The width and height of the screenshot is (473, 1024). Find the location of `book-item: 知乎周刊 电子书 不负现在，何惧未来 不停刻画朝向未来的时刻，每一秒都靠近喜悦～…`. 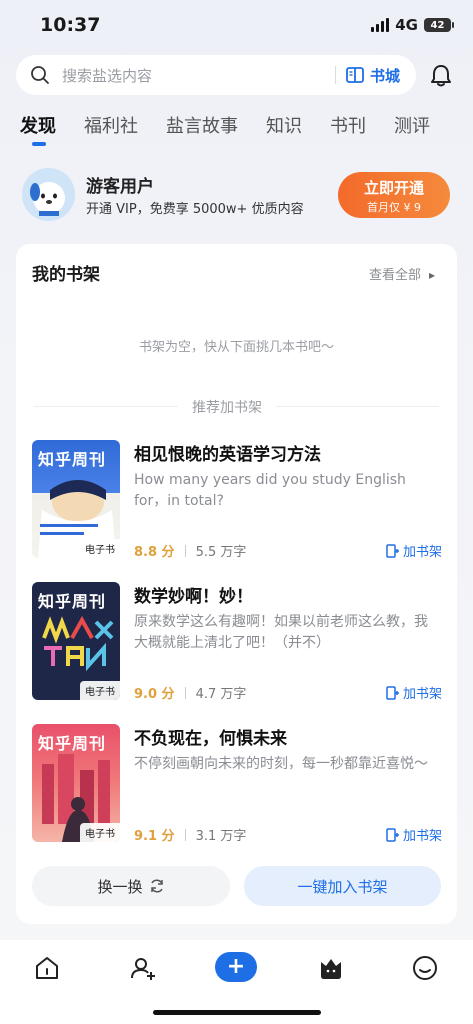

book-item: 知乎周刊 电子书 不负现在，何惧未来 不停刻画朝向未来的时刻，每一秒都靠近喜悦～… is located at coordinates (237, 784).